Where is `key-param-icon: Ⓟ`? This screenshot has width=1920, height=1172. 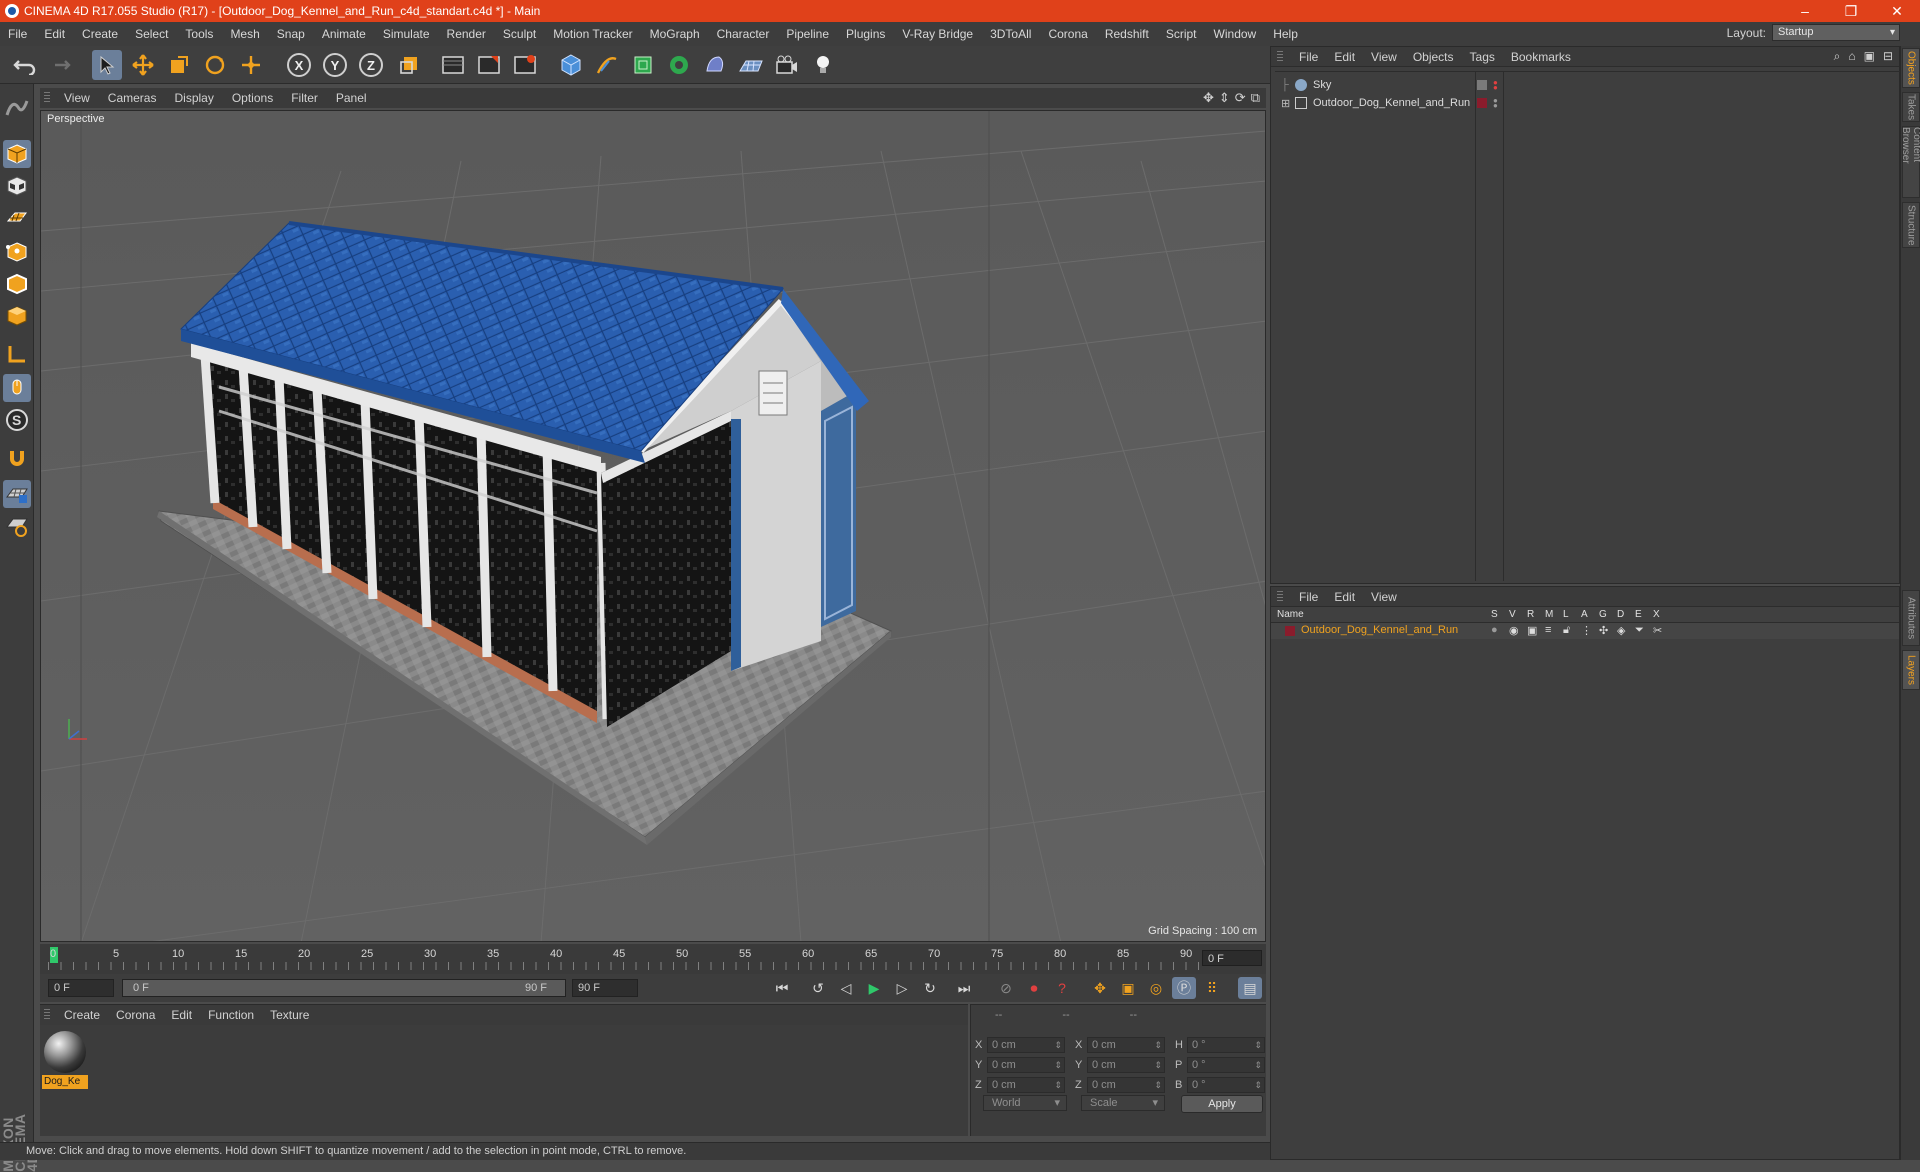
key-param-icon: Ⓟ is located at coordinates (1184, 988).